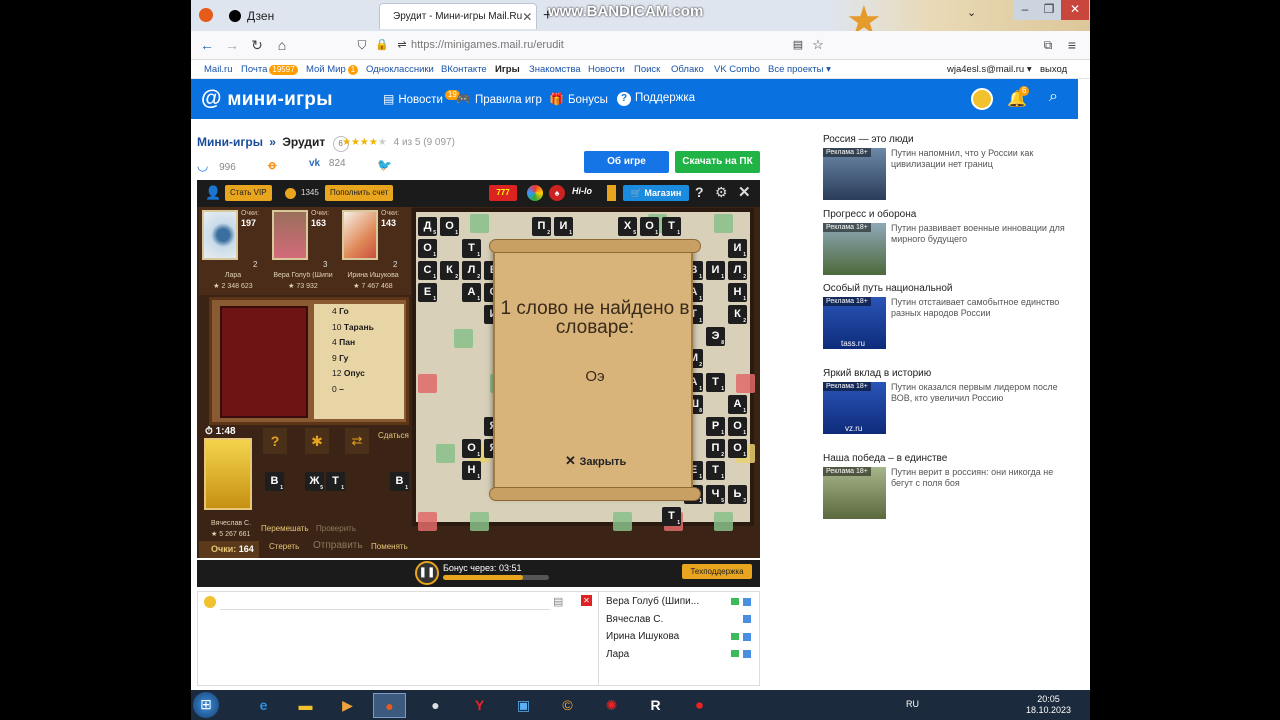 This screenshot has height=720, width=1280. I want to click on hand-tile: Ж5, so click(314, 481).